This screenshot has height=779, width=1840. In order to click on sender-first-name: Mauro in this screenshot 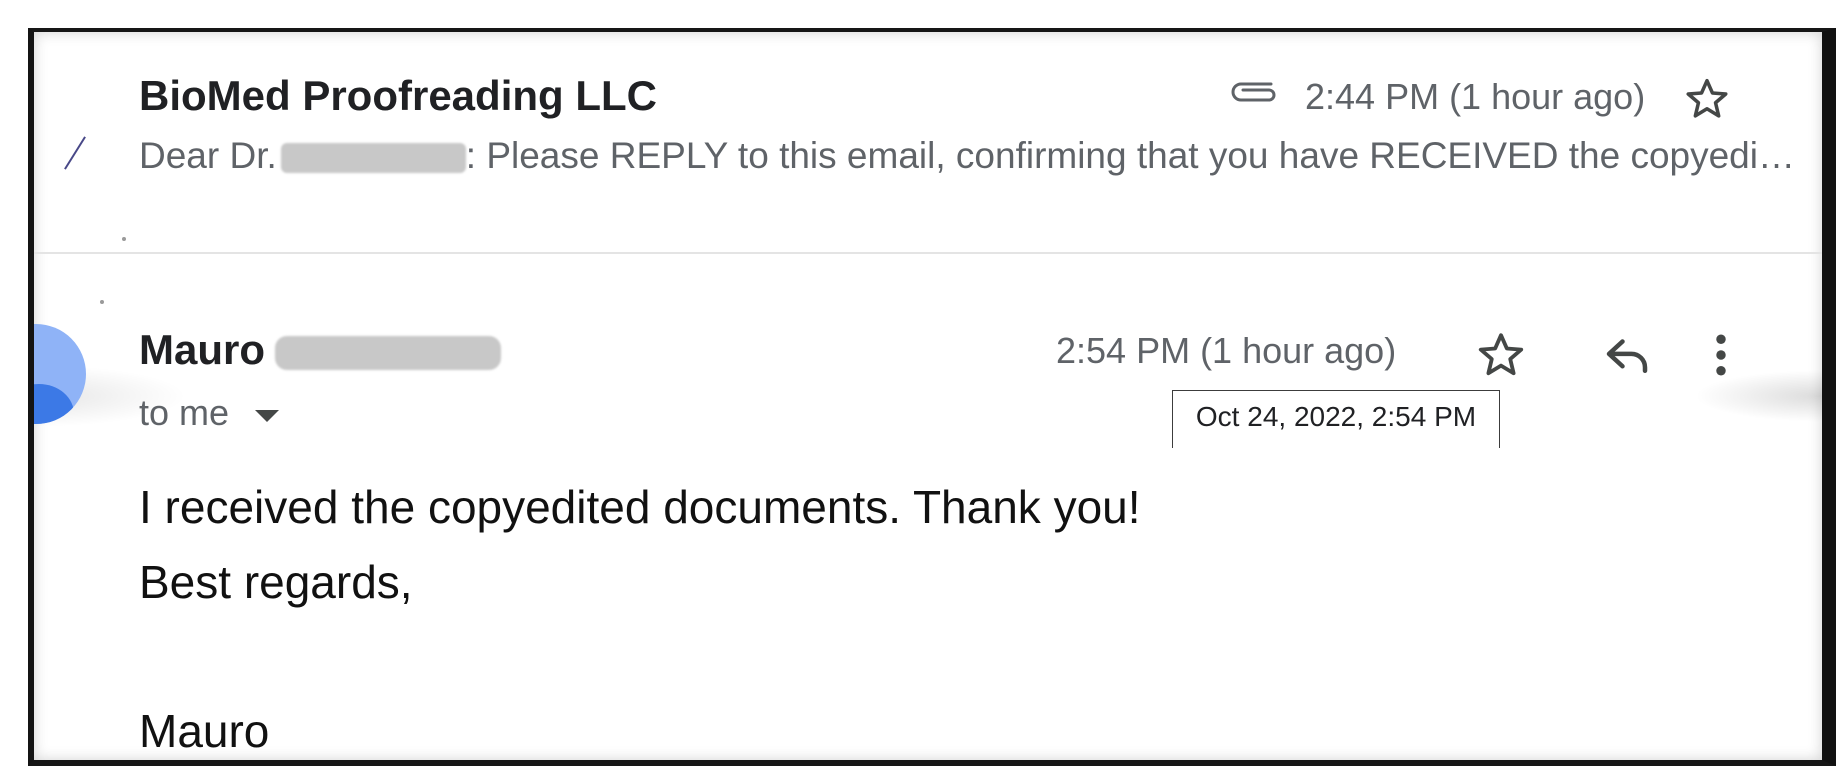, I will do `click(202, 349)`.